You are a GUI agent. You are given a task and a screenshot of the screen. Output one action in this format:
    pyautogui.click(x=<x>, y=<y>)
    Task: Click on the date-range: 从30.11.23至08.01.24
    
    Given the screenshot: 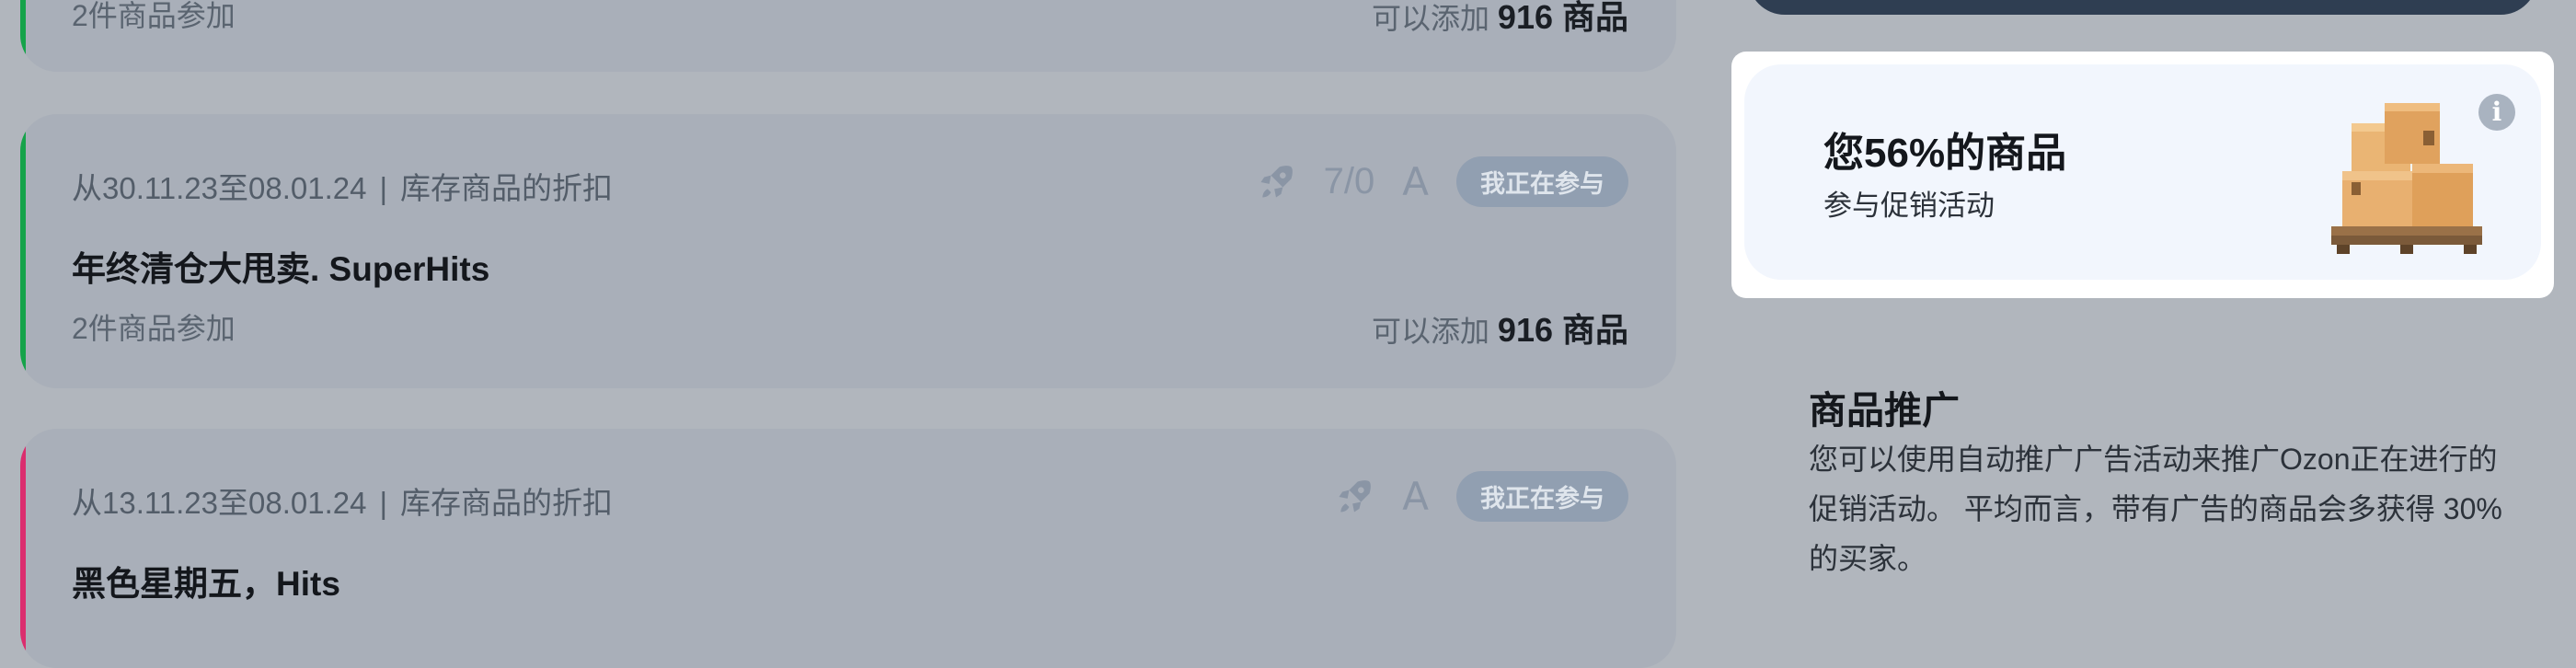 What is the action you would take?
    pyautogui.click(x=219, y=188)
    